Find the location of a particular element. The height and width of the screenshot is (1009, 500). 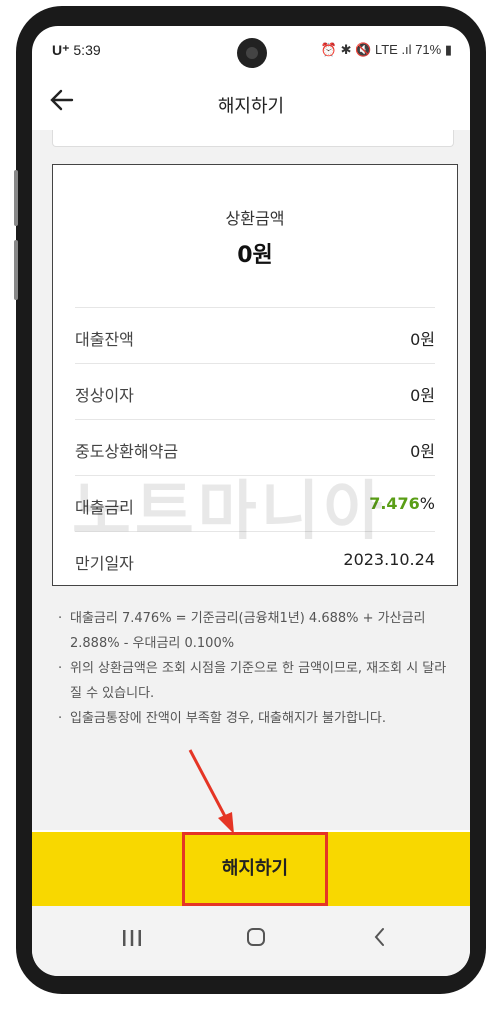

notice-item: · 입출금통장에 잔액이 부족할 경우, 대출해지가 불가합니다. is located at coordinates (258, 718).